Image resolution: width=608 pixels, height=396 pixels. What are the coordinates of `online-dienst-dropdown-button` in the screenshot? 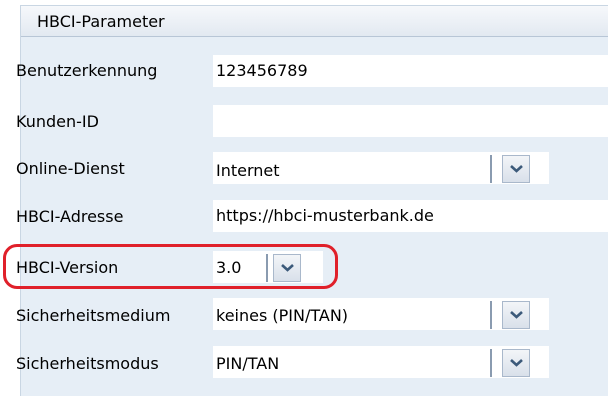 It's located at (516, 169).